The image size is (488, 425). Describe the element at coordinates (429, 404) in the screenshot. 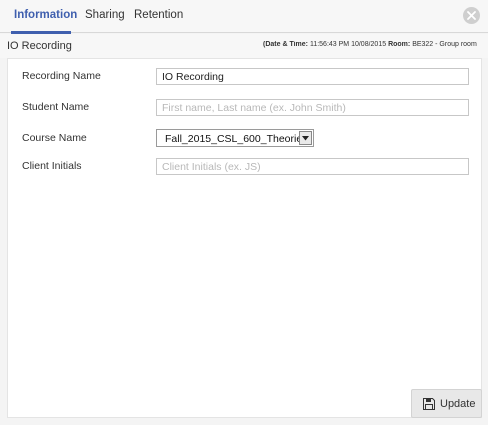

I see `floppy-disk-icon` at that location.